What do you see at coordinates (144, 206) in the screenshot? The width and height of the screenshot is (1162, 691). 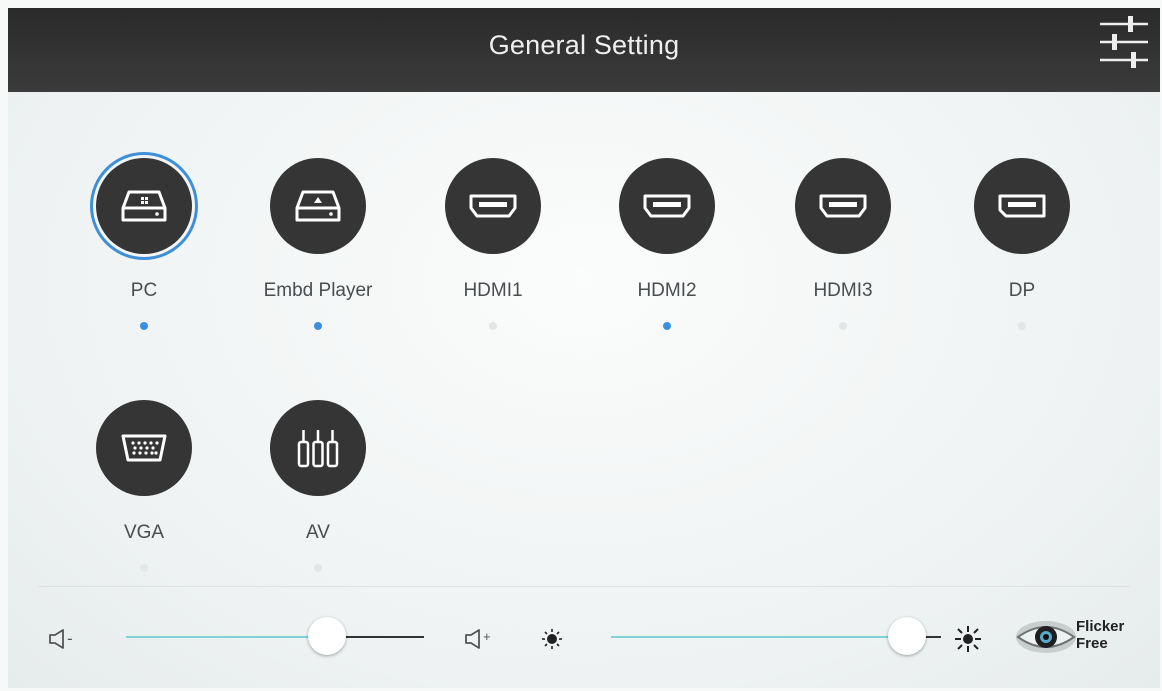 I see `pc-drive-icon` at bounding box center [144, 206].